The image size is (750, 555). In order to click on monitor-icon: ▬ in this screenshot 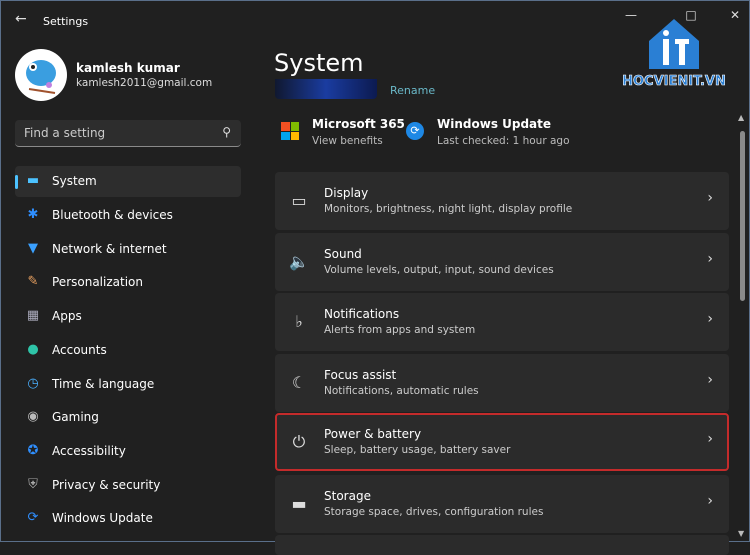, I will do `click(33, 180)`.